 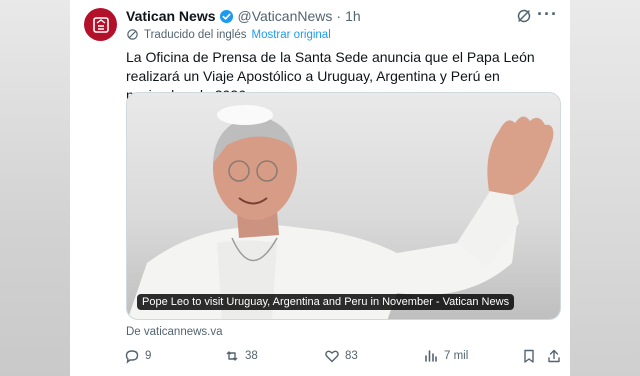 What do you see at coordinates (251, 356) in the screenshot?
I see `repost-count: 38` at bounding box center [251, 356].